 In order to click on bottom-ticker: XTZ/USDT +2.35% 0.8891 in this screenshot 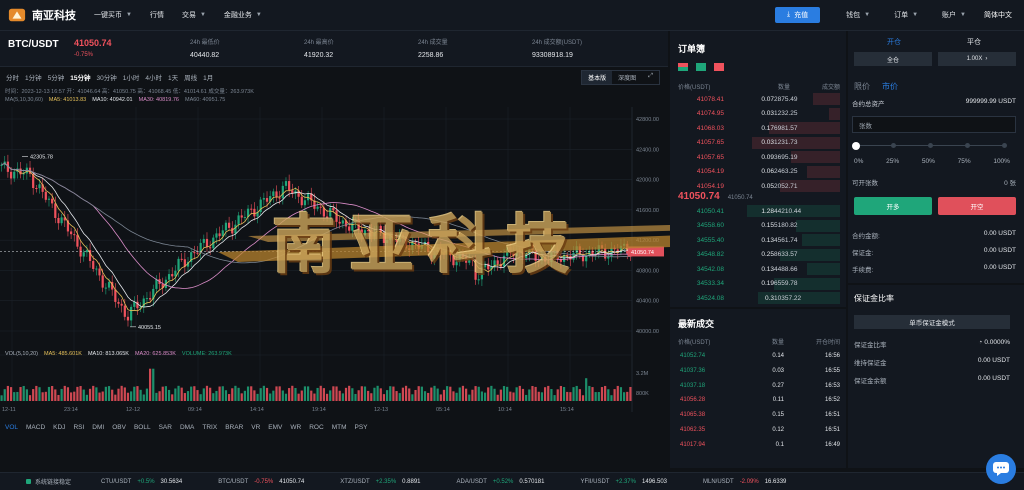, I will do `click(383, 482)`.